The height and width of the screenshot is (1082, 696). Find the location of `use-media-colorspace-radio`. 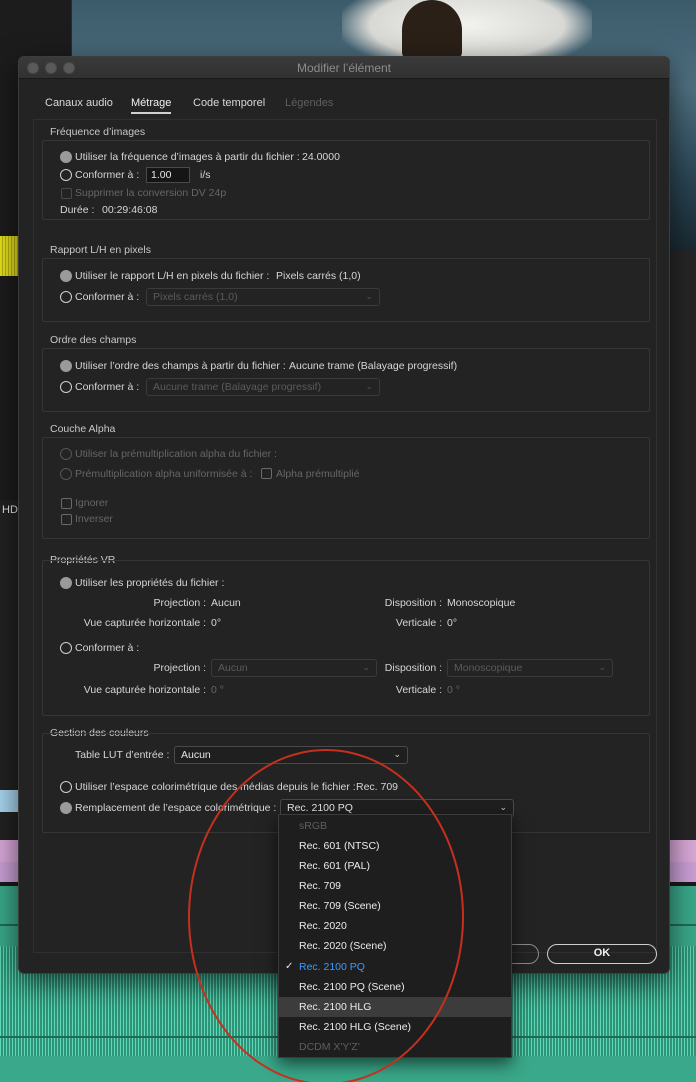

use-media-colorspace-radio is located at coordinates (66, 787).